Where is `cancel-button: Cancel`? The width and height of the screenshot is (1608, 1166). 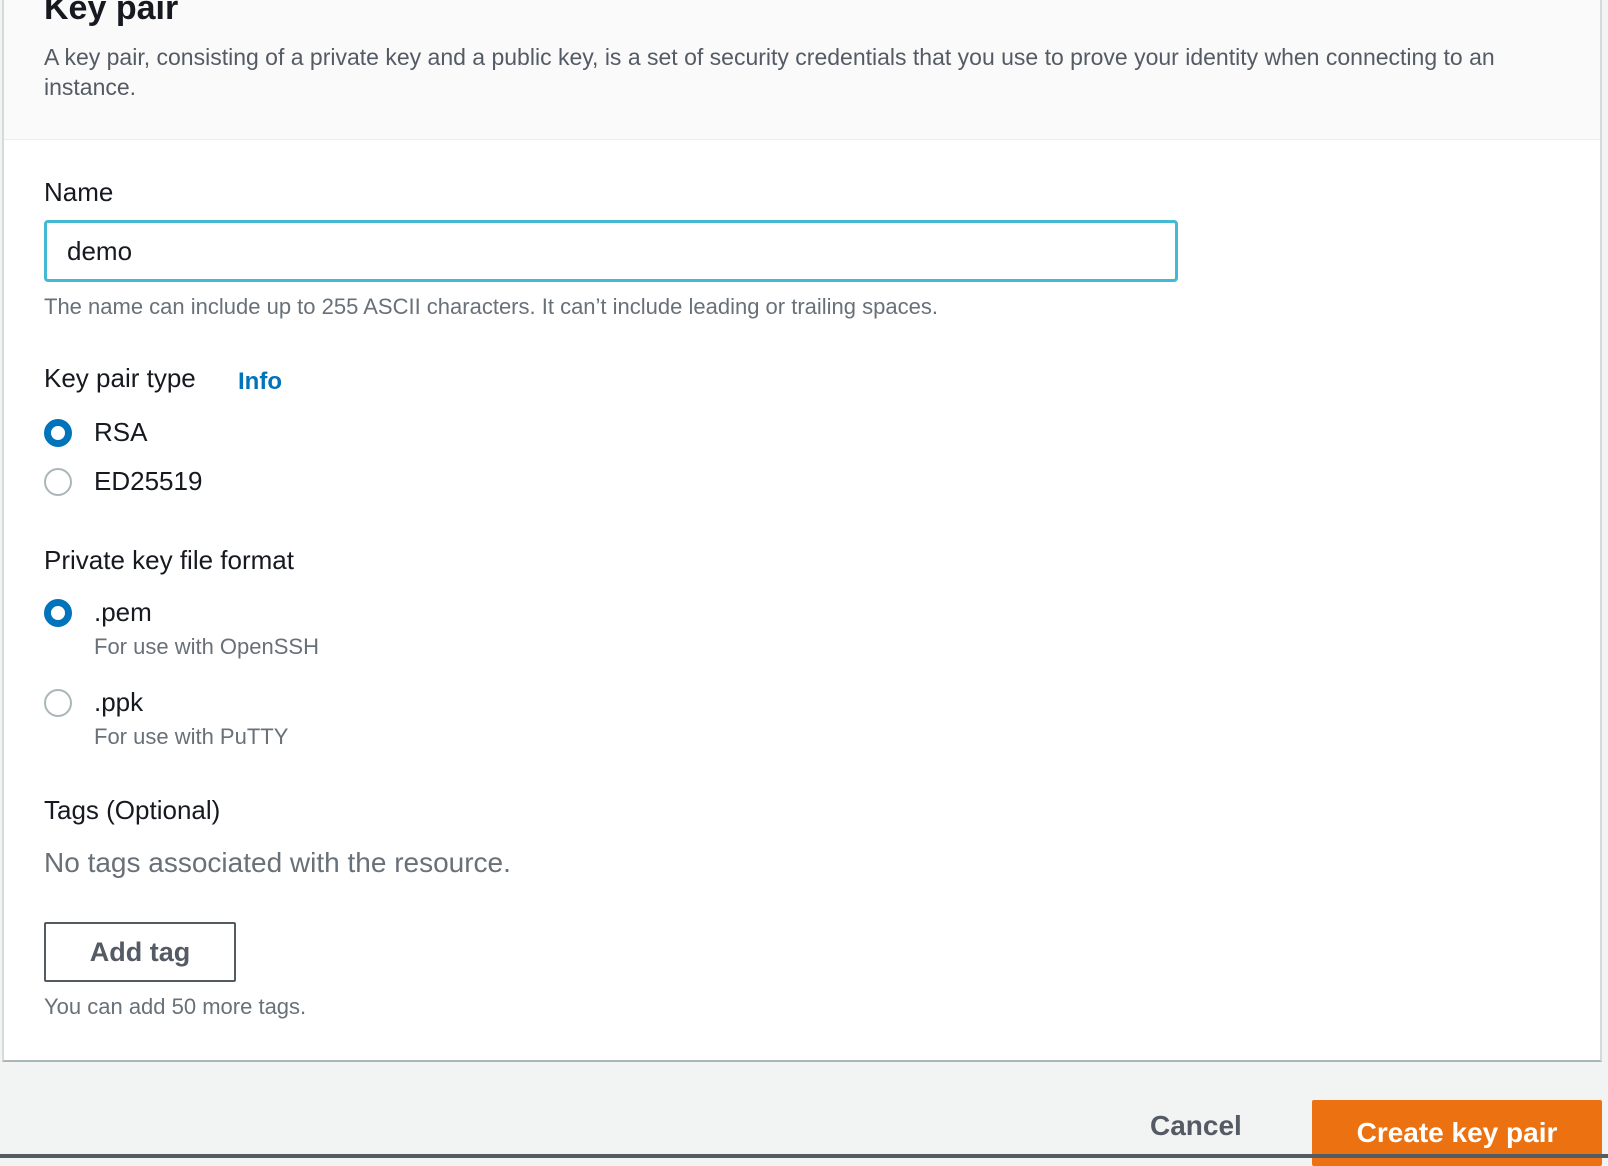
cancel-button: Cancel is located at coordinates (1196, 1126).